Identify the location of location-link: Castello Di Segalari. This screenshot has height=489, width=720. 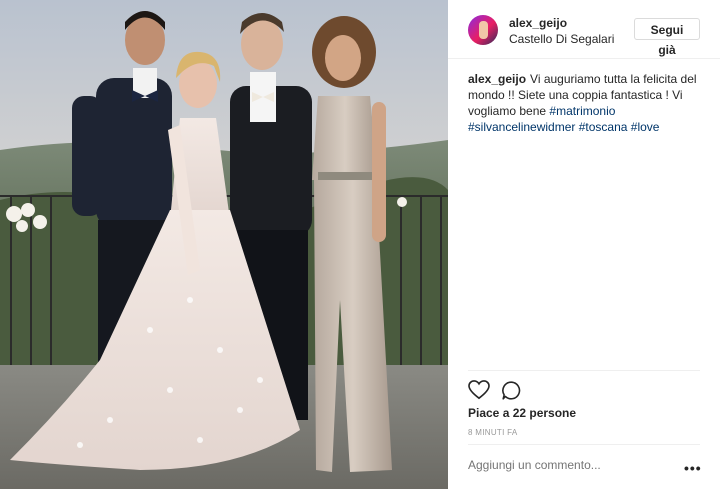
(561, 39).